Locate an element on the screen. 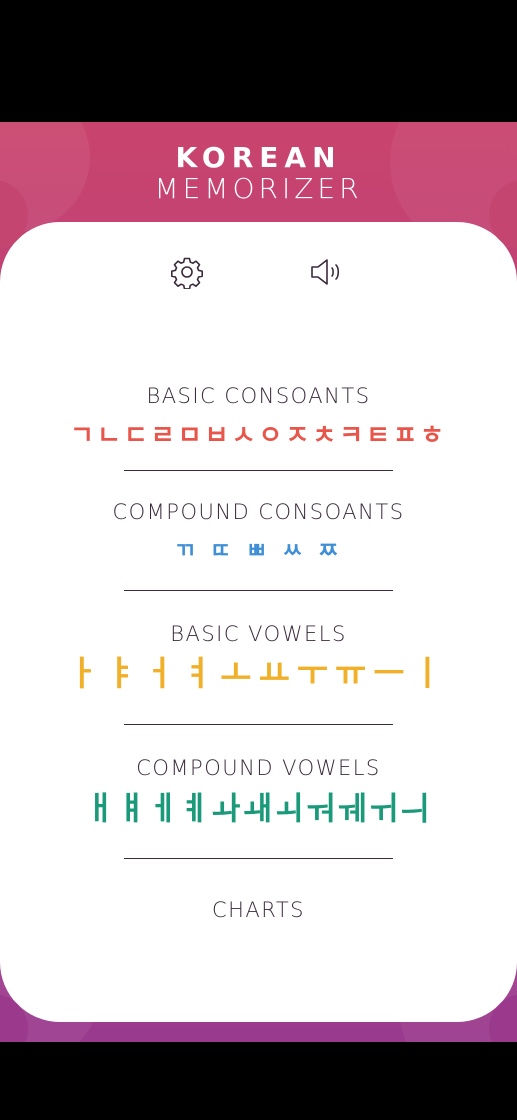  speaker-icon is located at coordinates (325, 272).